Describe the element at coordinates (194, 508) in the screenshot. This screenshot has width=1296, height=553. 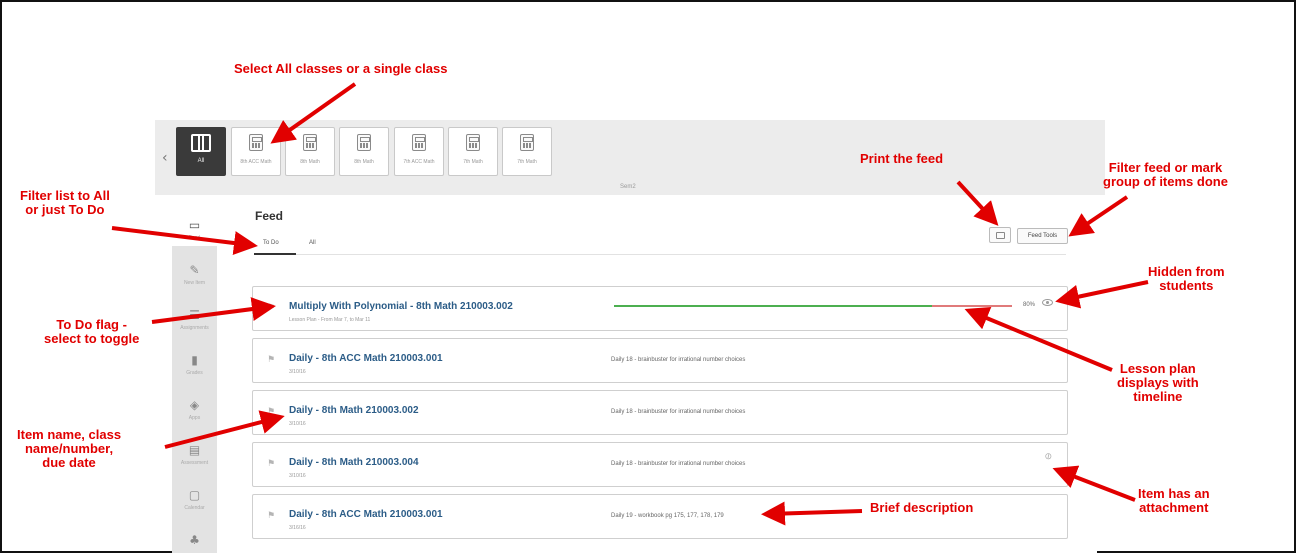
I see `sidebar-item-label: Calendar` at that location.